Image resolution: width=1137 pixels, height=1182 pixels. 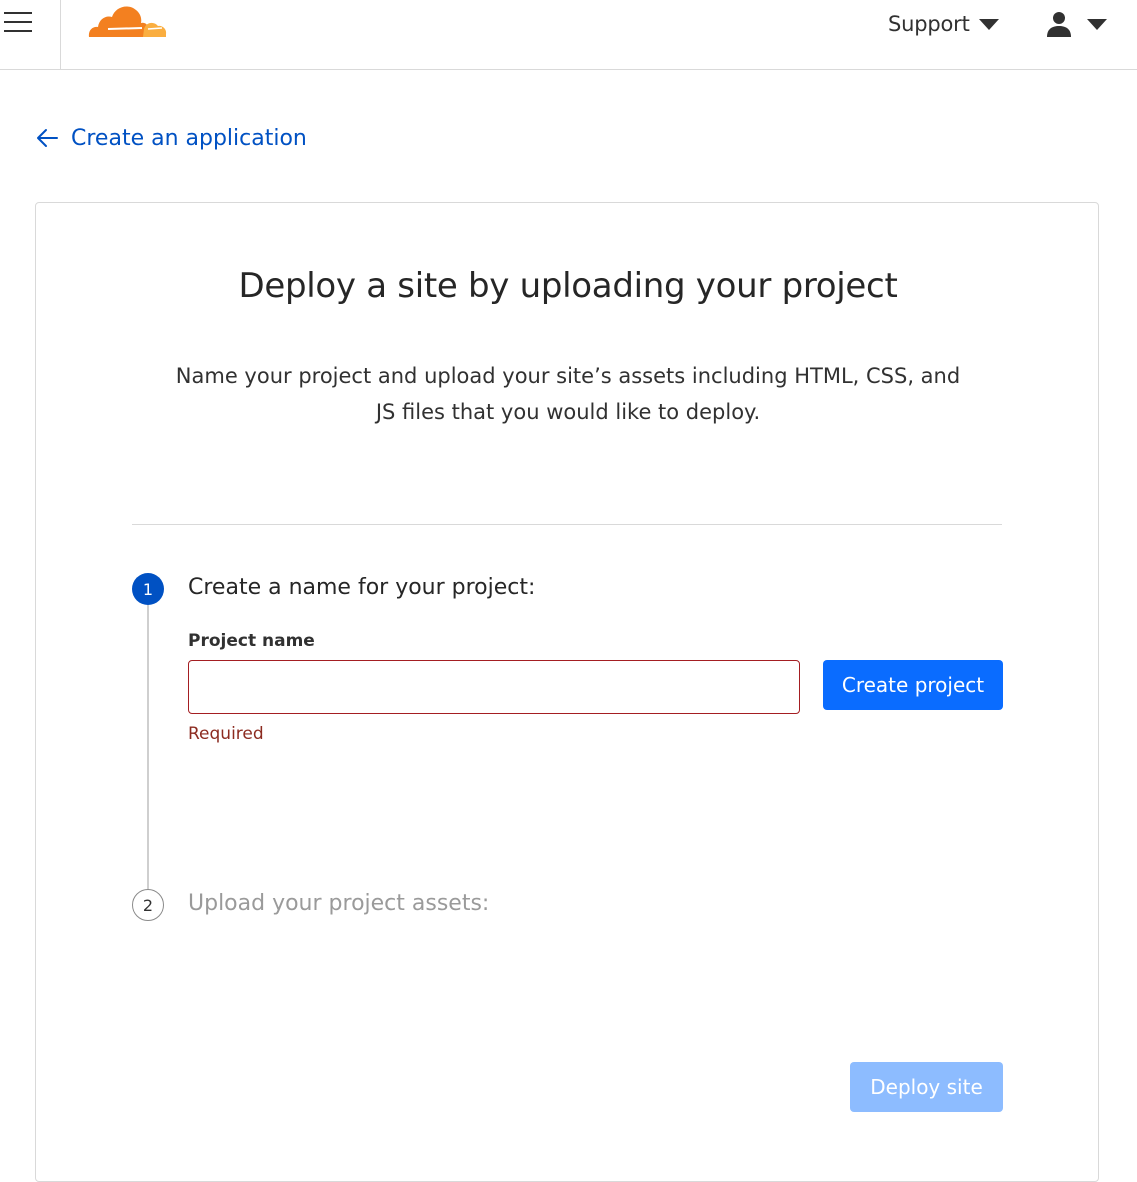 I want to click on step-2-title: Upload your project assets:, so click(x=339, y=903).